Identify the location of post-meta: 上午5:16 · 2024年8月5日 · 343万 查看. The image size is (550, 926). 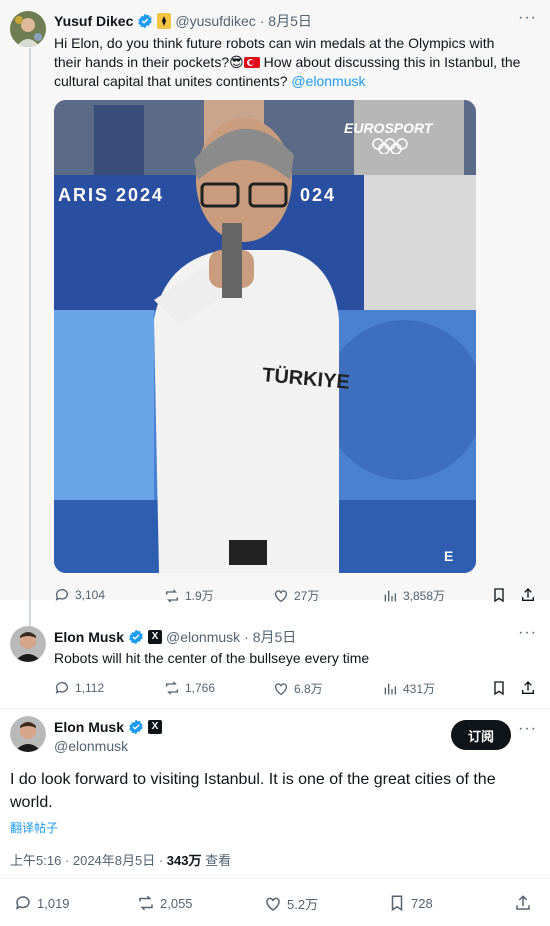
(120, 859).